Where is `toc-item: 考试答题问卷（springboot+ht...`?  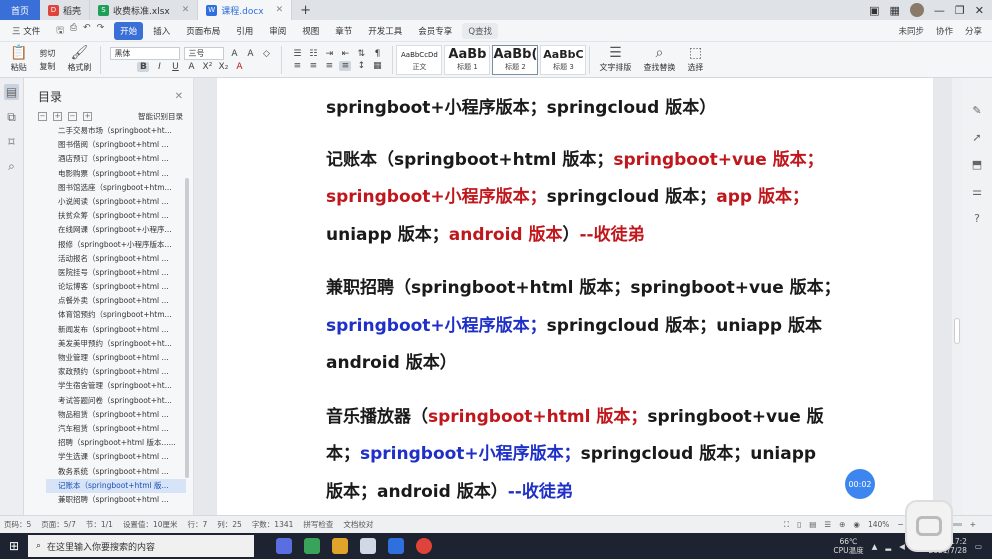 toc-item: 考试答题问卷（springboot+ht... is located at coordinates (116, 401).